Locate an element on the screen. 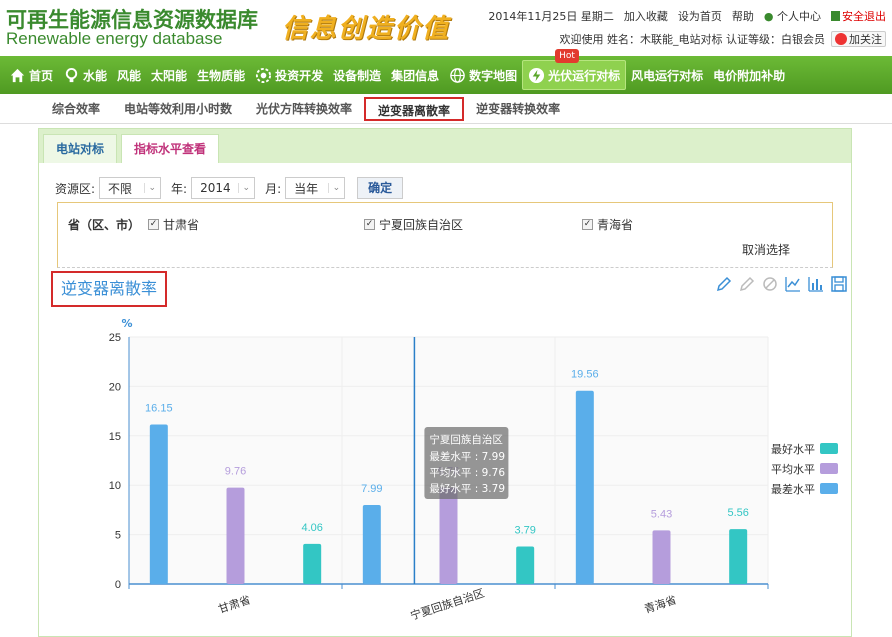 This screenshot has height=637, width=892. welcome-text: 欢迎使用 姓名：木联能_电站对标 认证等级：白银会员 is located at coordinates (692, 39).